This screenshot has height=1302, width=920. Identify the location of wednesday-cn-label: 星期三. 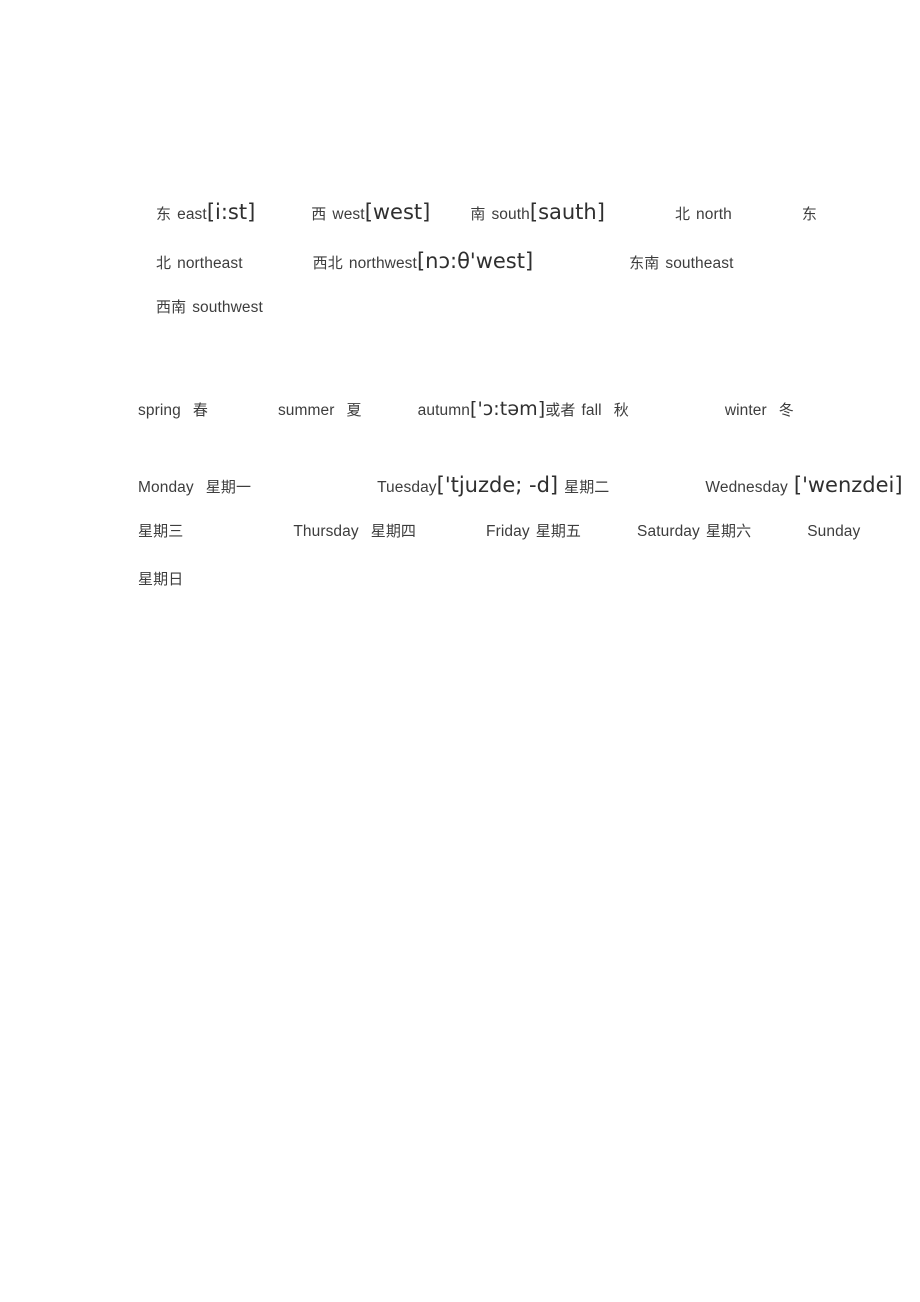
(161, 531).